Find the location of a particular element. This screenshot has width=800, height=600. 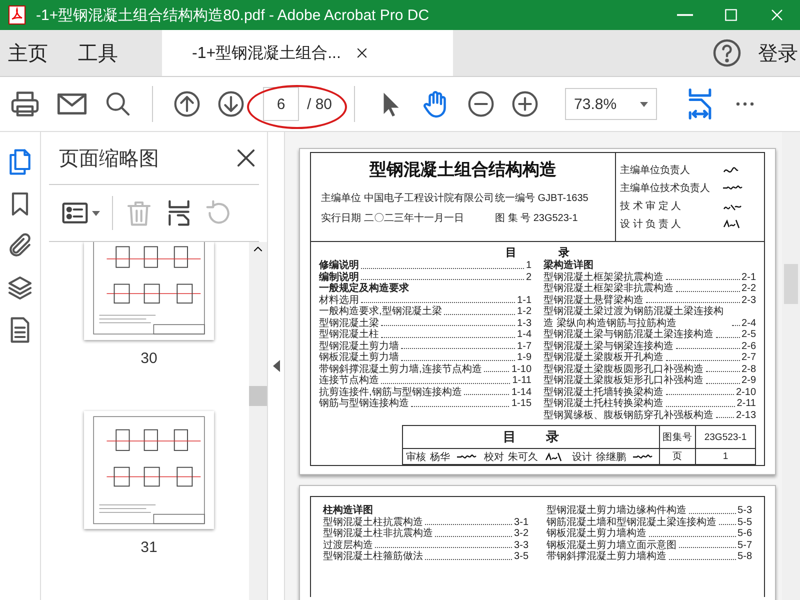

strip-value: 1 is located at coordinates (726, 457).